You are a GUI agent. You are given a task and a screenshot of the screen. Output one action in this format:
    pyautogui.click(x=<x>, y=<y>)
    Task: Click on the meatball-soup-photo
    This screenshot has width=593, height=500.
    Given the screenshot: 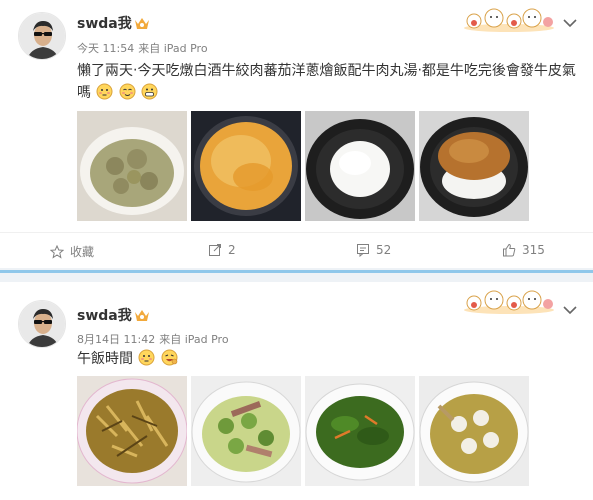 What is the action you would take?
    pyautogui.click(x=132, y=166)
    